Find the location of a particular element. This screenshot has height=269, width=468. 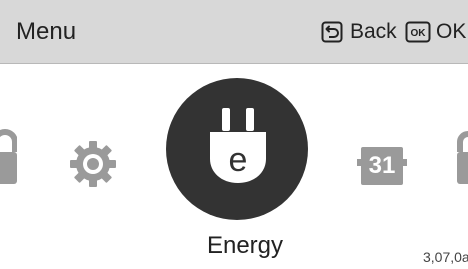

ok-button: OK is located at coordinates (451, 32).